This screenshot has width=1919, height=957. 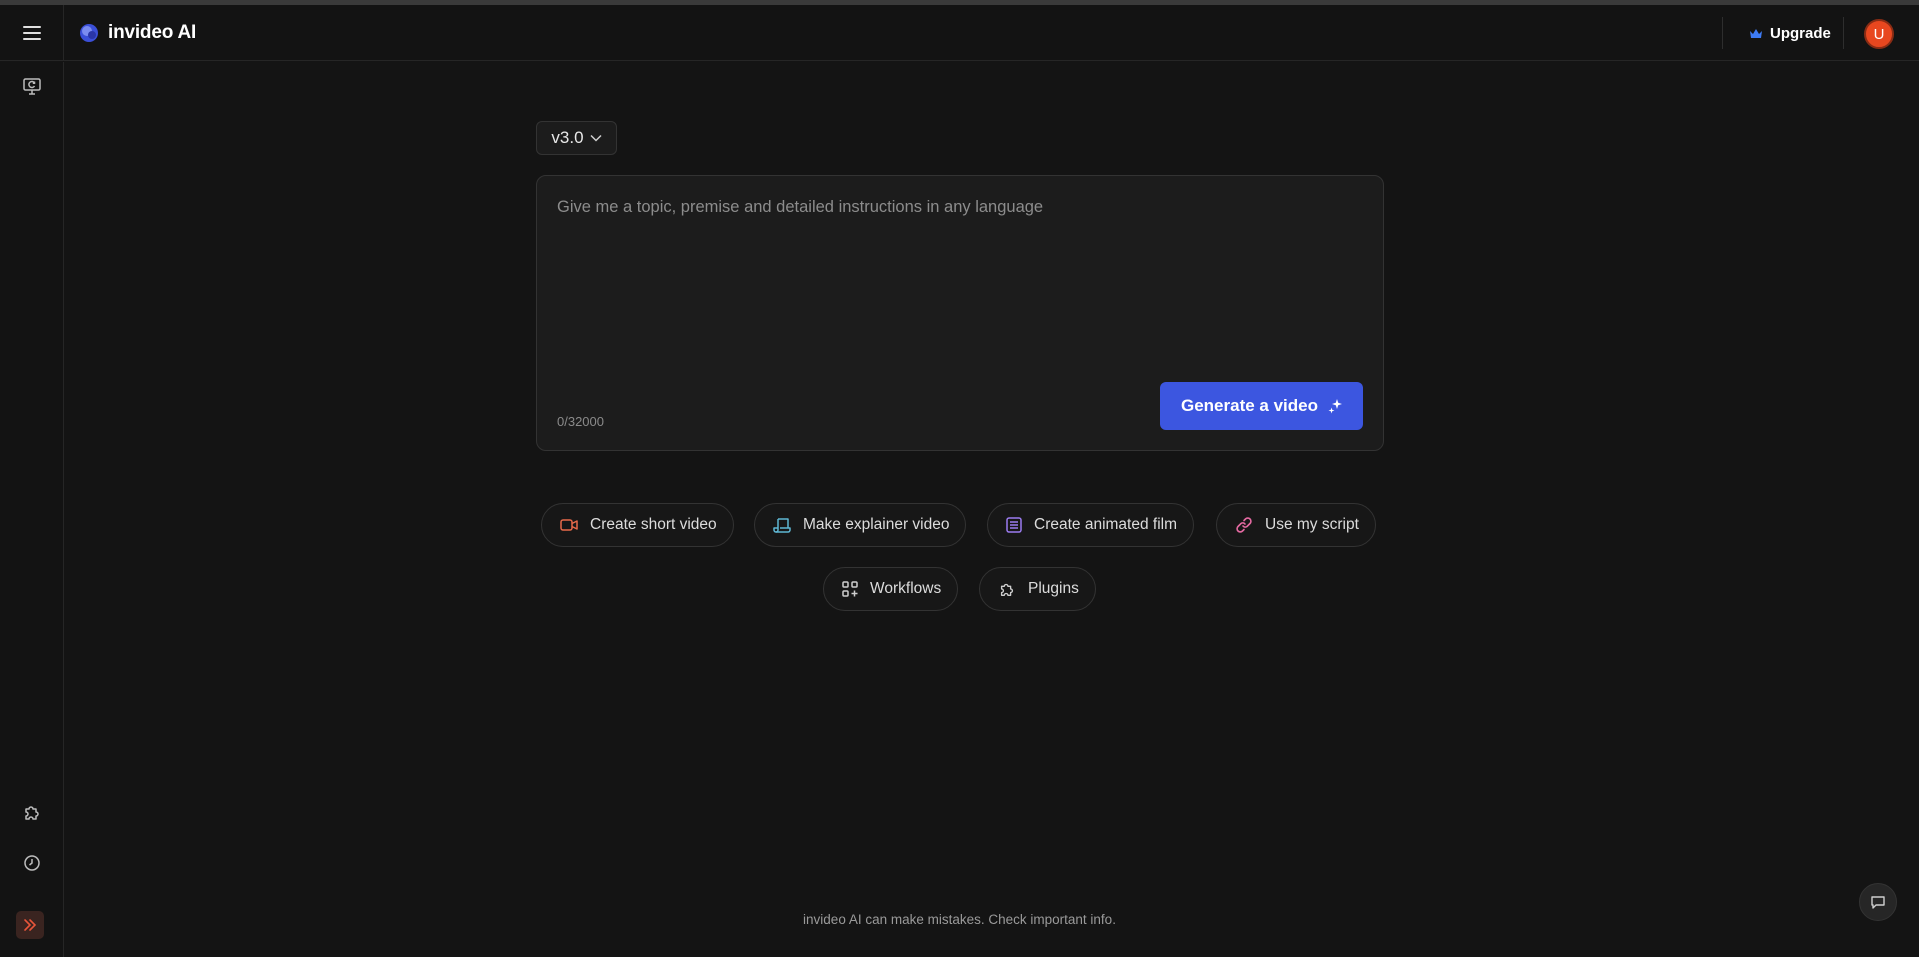 What do you see at coordinates (782, 525) in the screenshot?
I see `scroll-icon` at bounding box center [782, 525].